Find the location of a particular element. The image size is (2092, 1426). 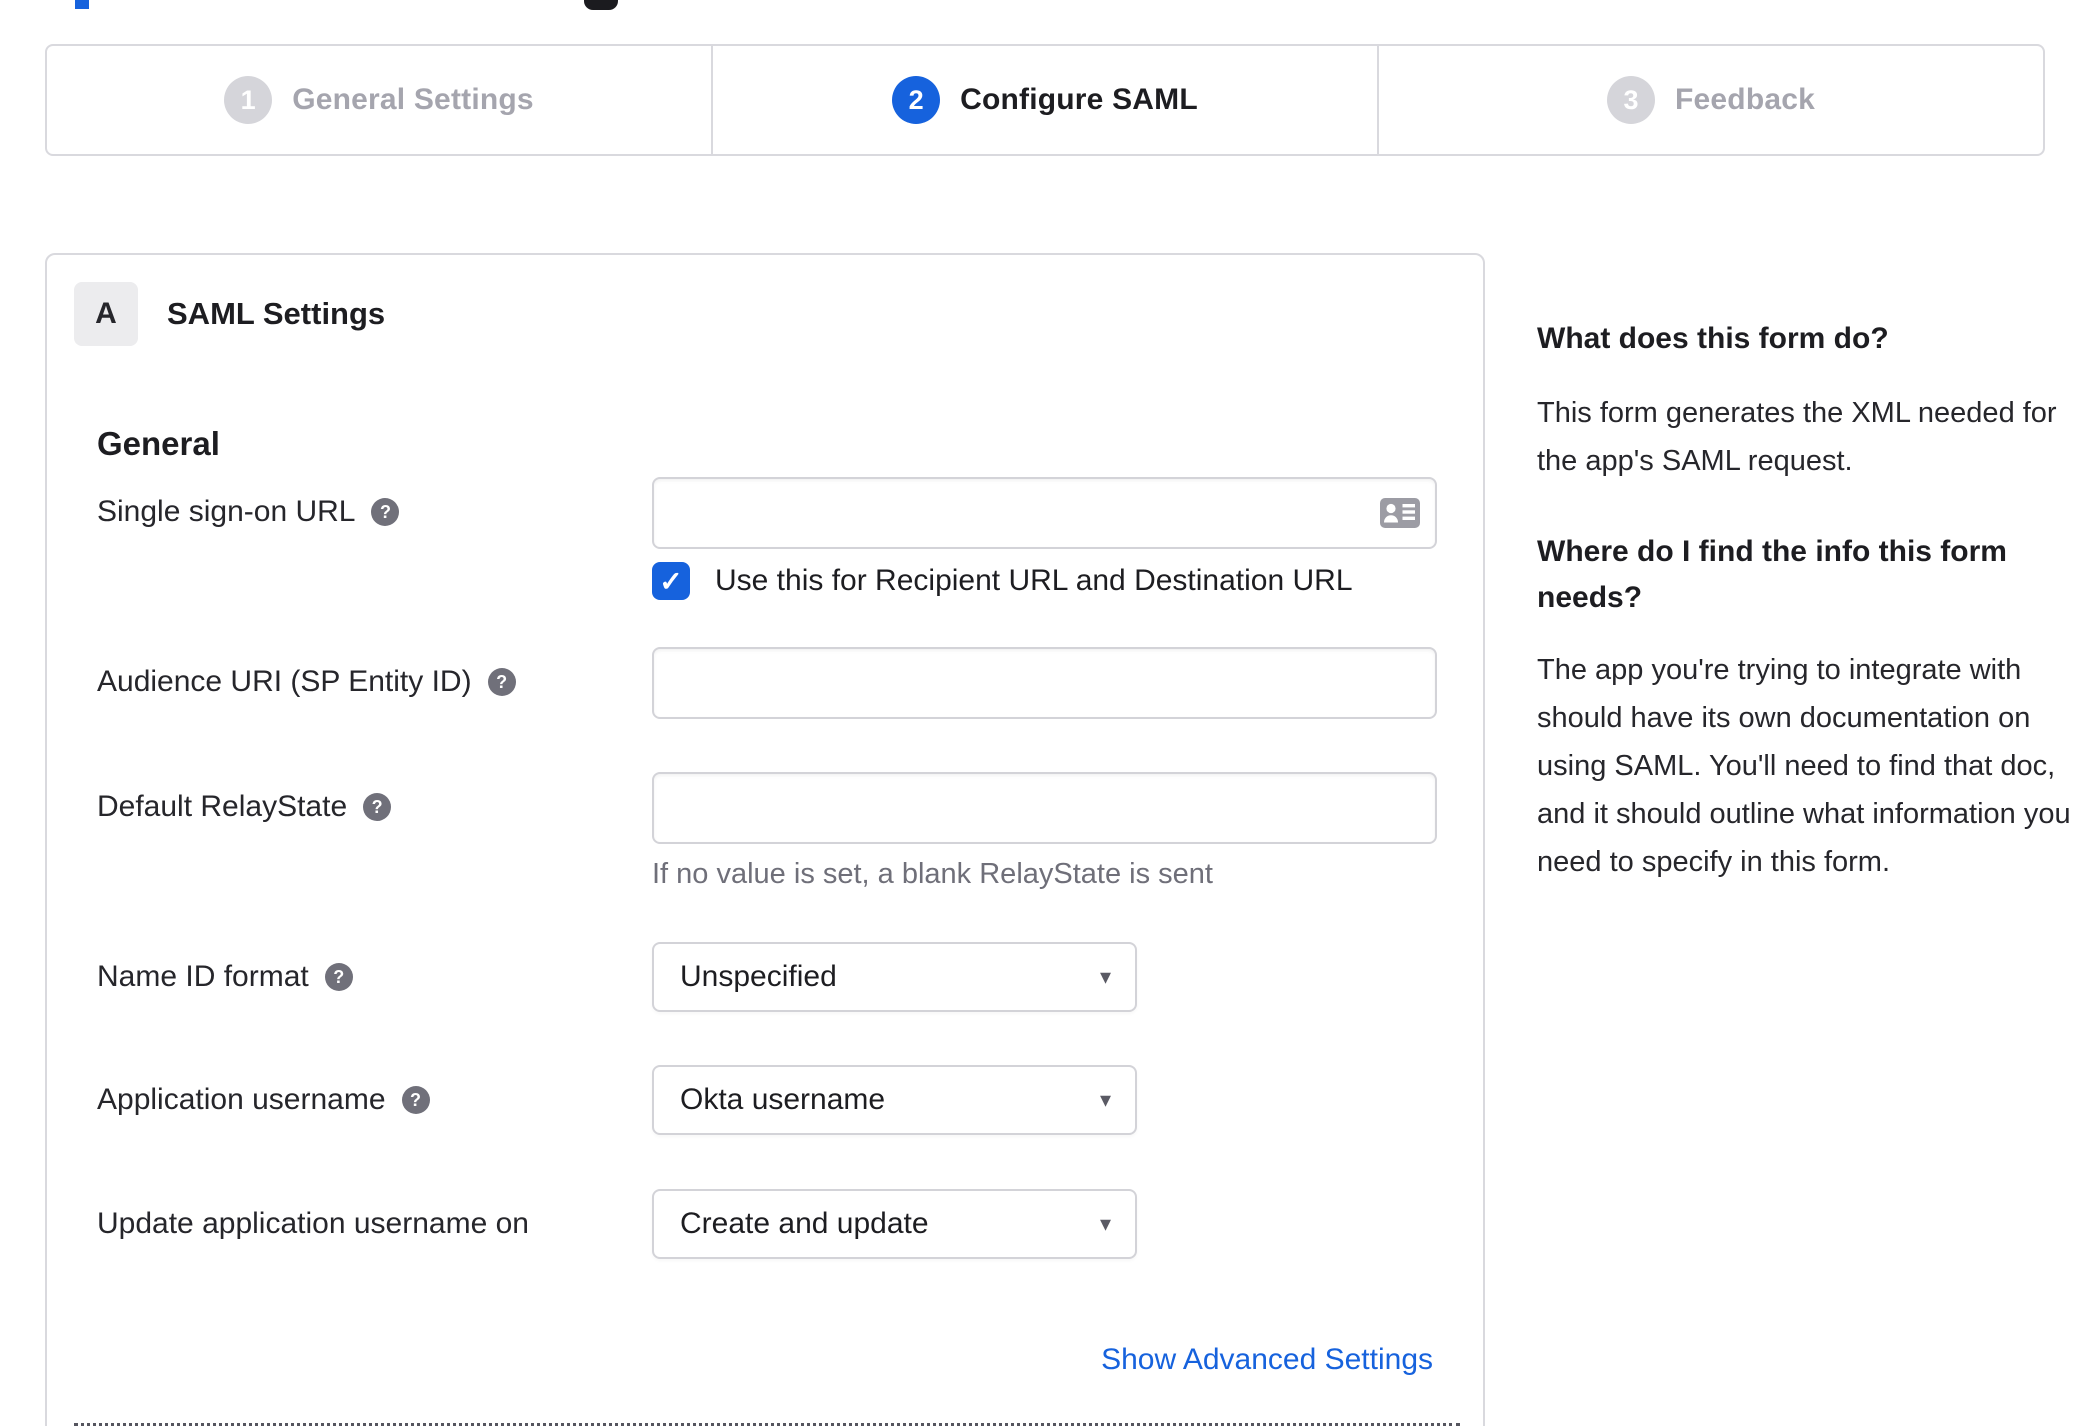

step-1-number-badge: 1 is located at coordinates (248, 100).